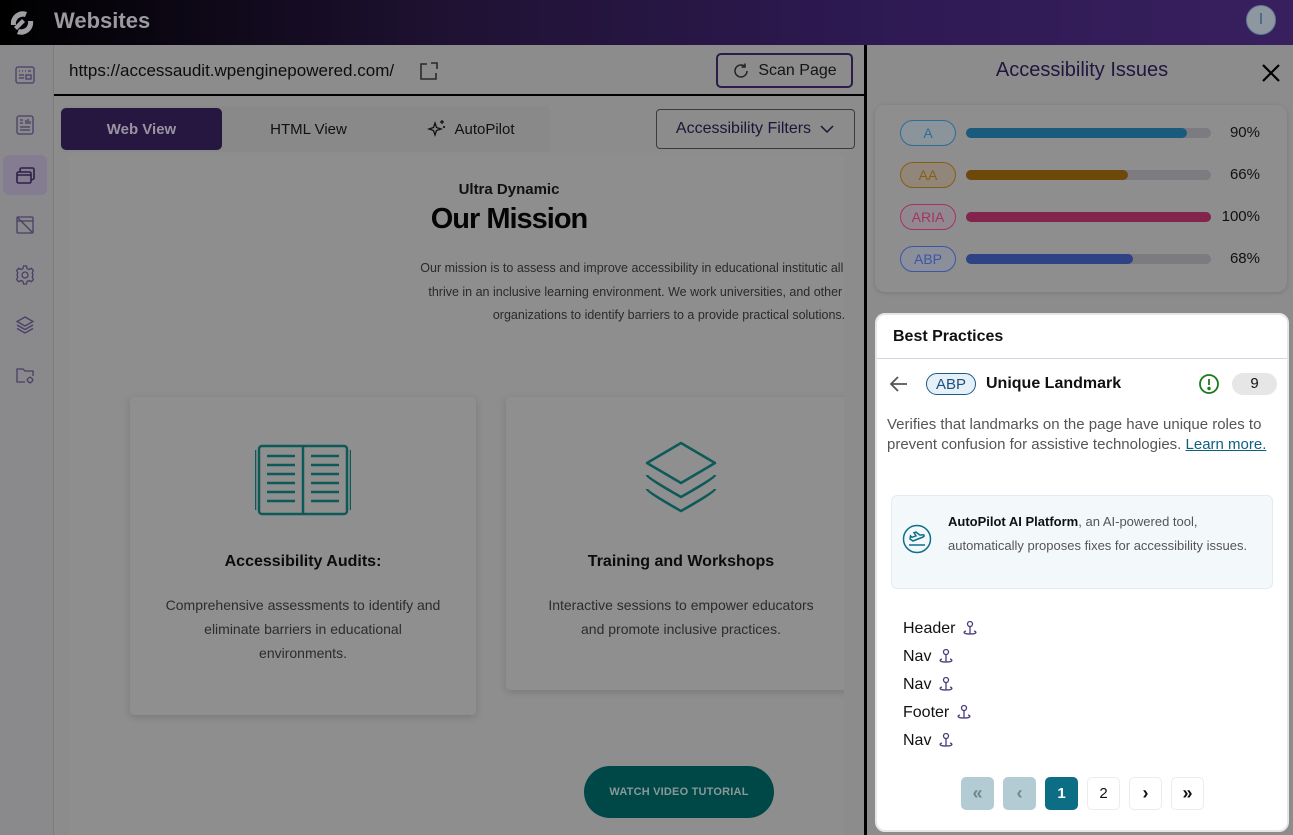 The width and height of the screenshot is (1293, 835). Describe the element at coordinates (928, 175) in the screenshot. I see `score-badge: AA` at that location.